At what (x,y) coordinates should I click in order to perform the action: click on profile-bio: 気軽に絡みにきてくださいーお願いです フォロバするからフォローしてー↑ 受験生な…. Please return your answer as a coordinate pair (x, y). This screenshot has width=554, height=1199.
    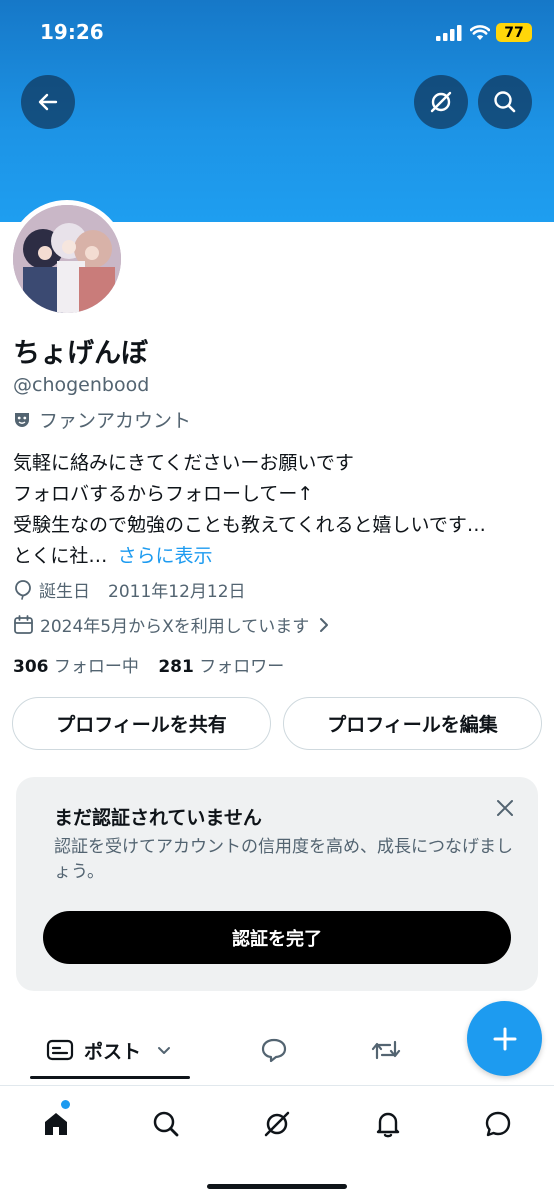
    Looking at the image, I should click on (280, 510).